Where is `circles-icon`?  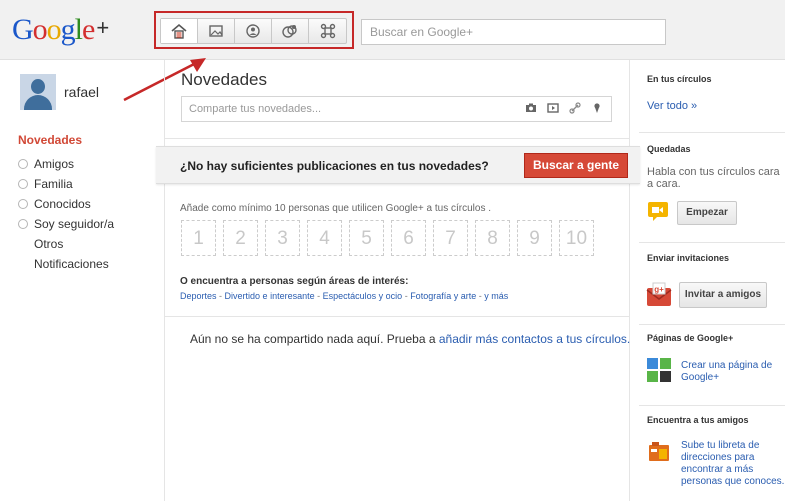 circles-icon is located at coordinates (289, 31).